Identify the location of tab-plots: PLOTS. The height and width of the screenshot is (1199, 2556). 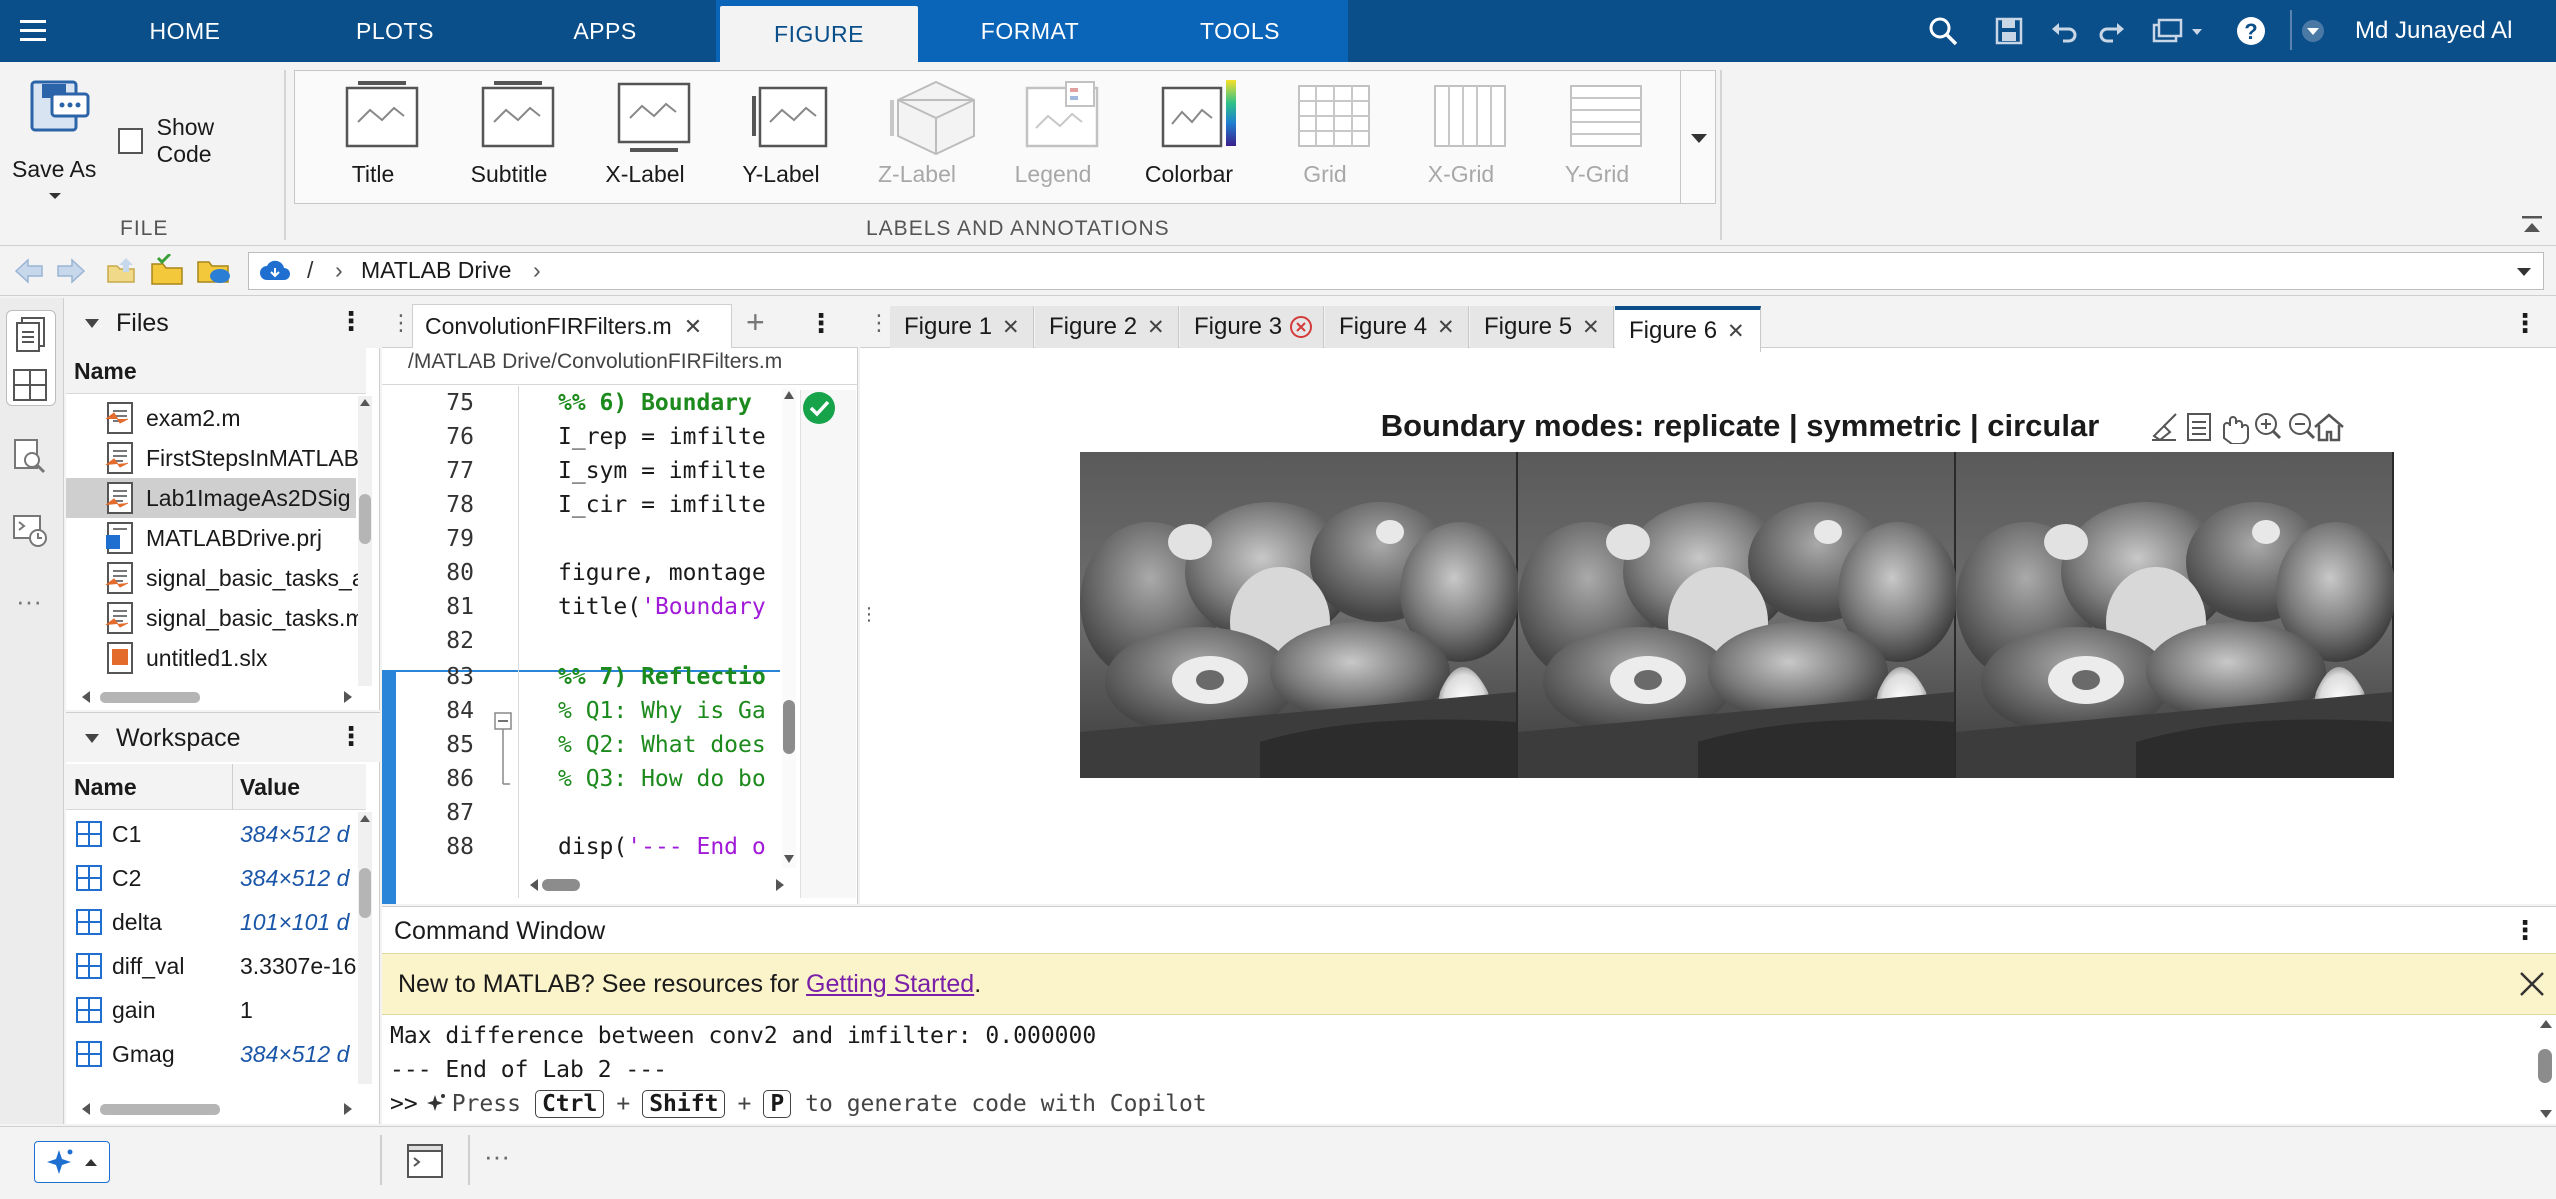
(395, 31).